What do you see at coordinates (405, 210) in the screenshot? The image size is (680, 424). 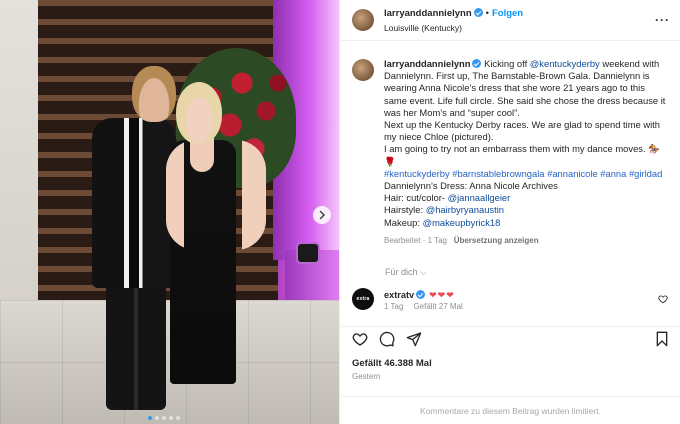 I see `caption-hairstyle-label: Hairstyle:` at bounding box center [405, 210].